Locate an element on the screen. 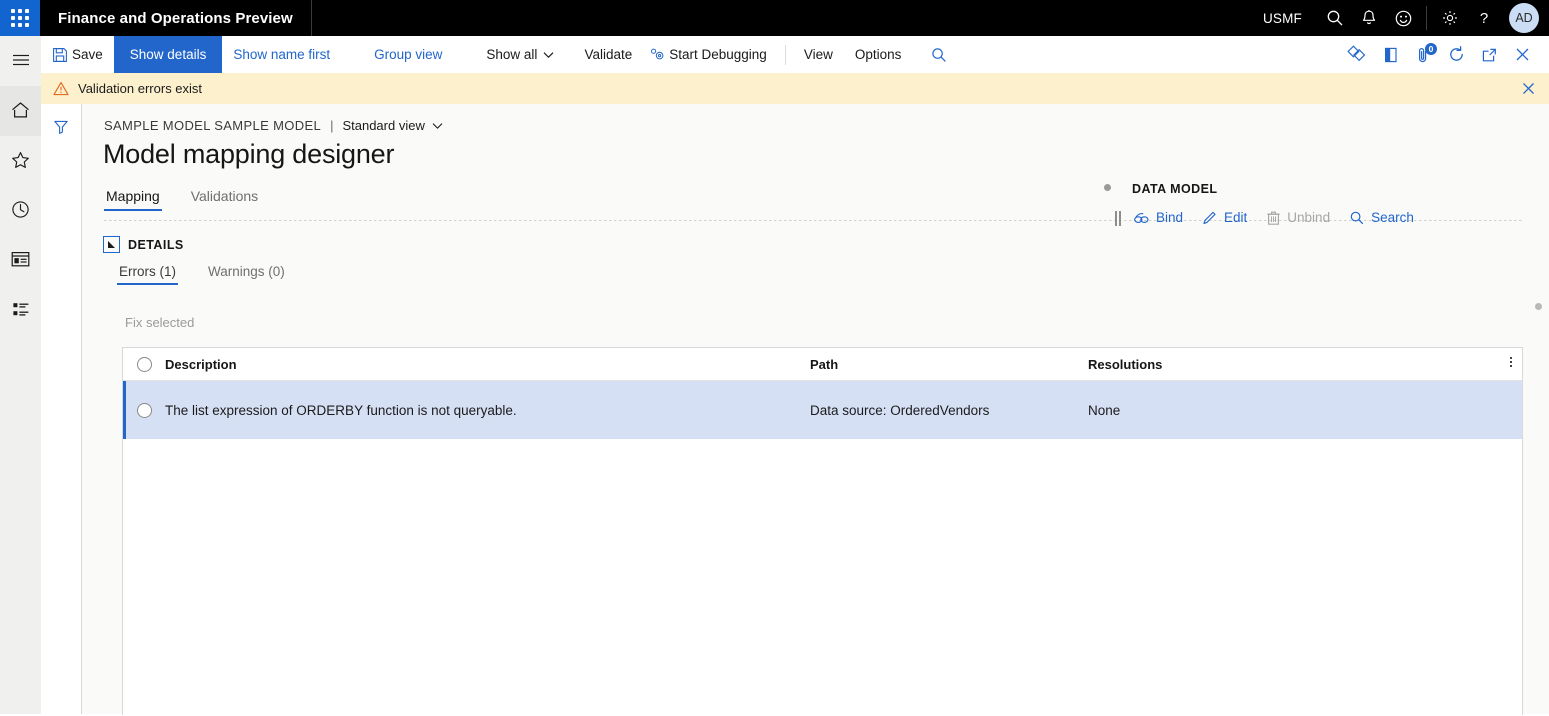 The height and width of the screenshot is (716, 1549). top-navigation-bar: Finance and Operations Preview USMF ? AD is located at coordinates (774, 18).